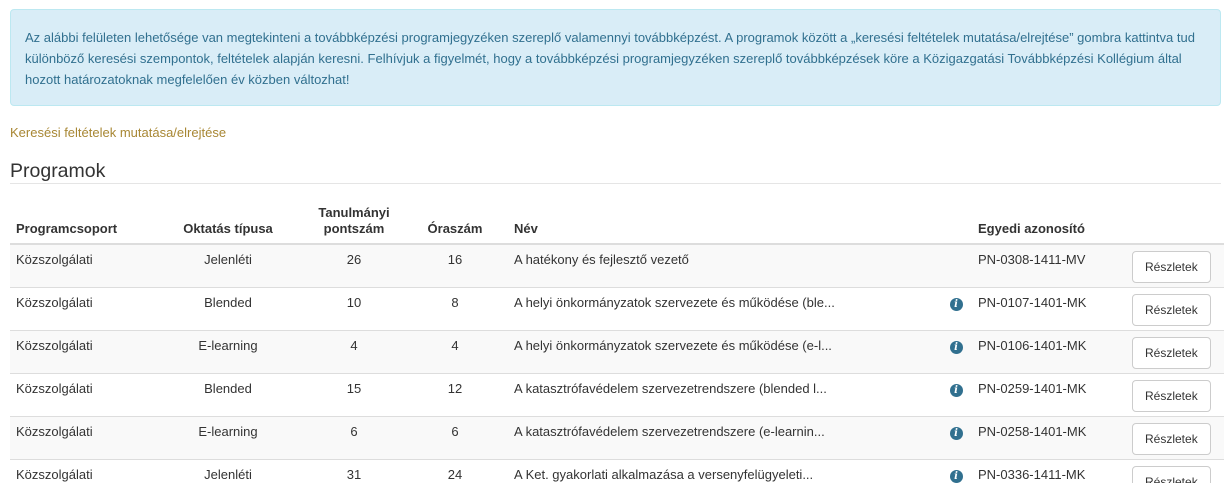 Image resolution: width=1227 pixels, height=483 pixels. Describe the element at coordinates (615, 183) in the screenshot. I see `section-divider` at that location.